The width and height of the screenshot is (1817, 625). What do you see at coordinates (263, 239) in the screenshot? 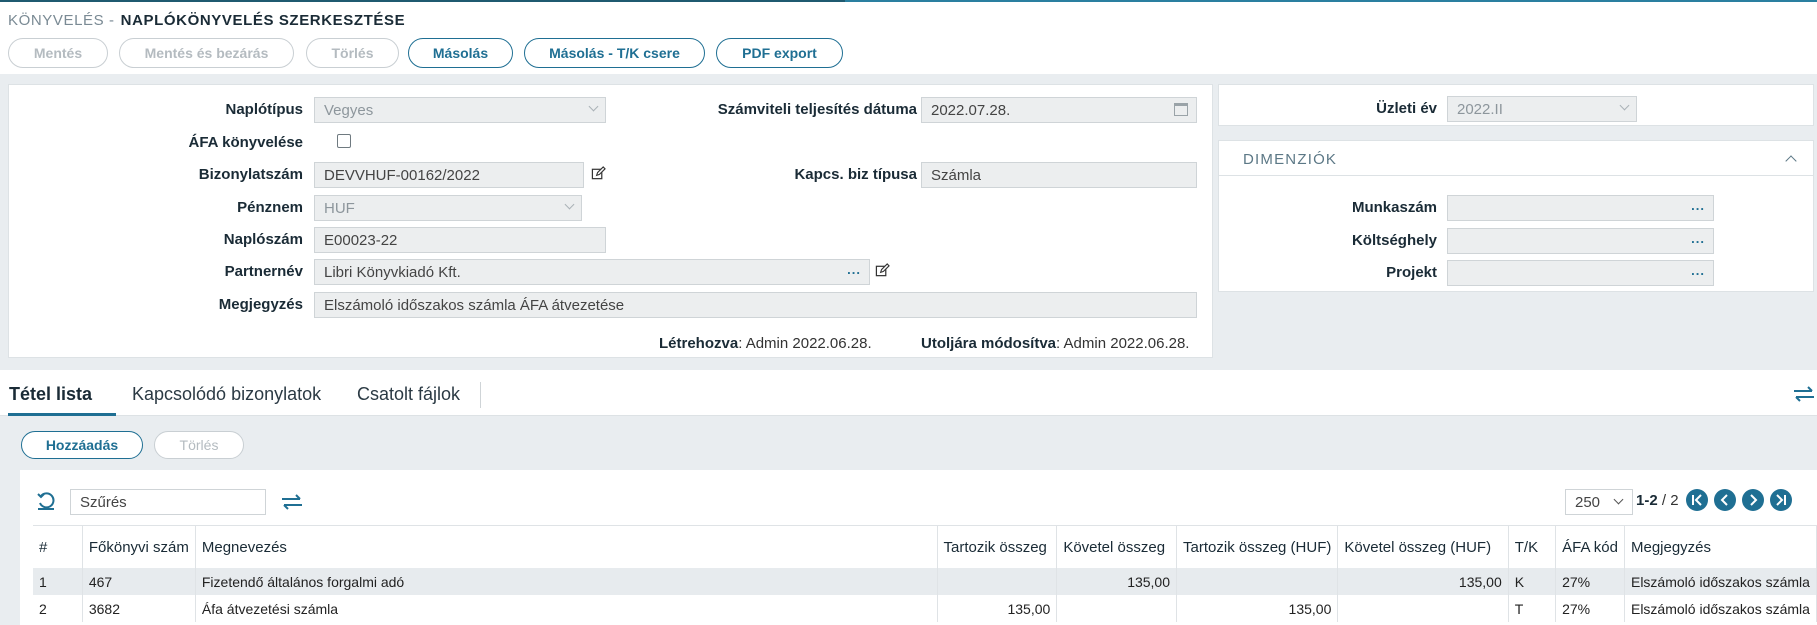
I see `journal-number-label: Naplószám` at bounding box center [263, 239].